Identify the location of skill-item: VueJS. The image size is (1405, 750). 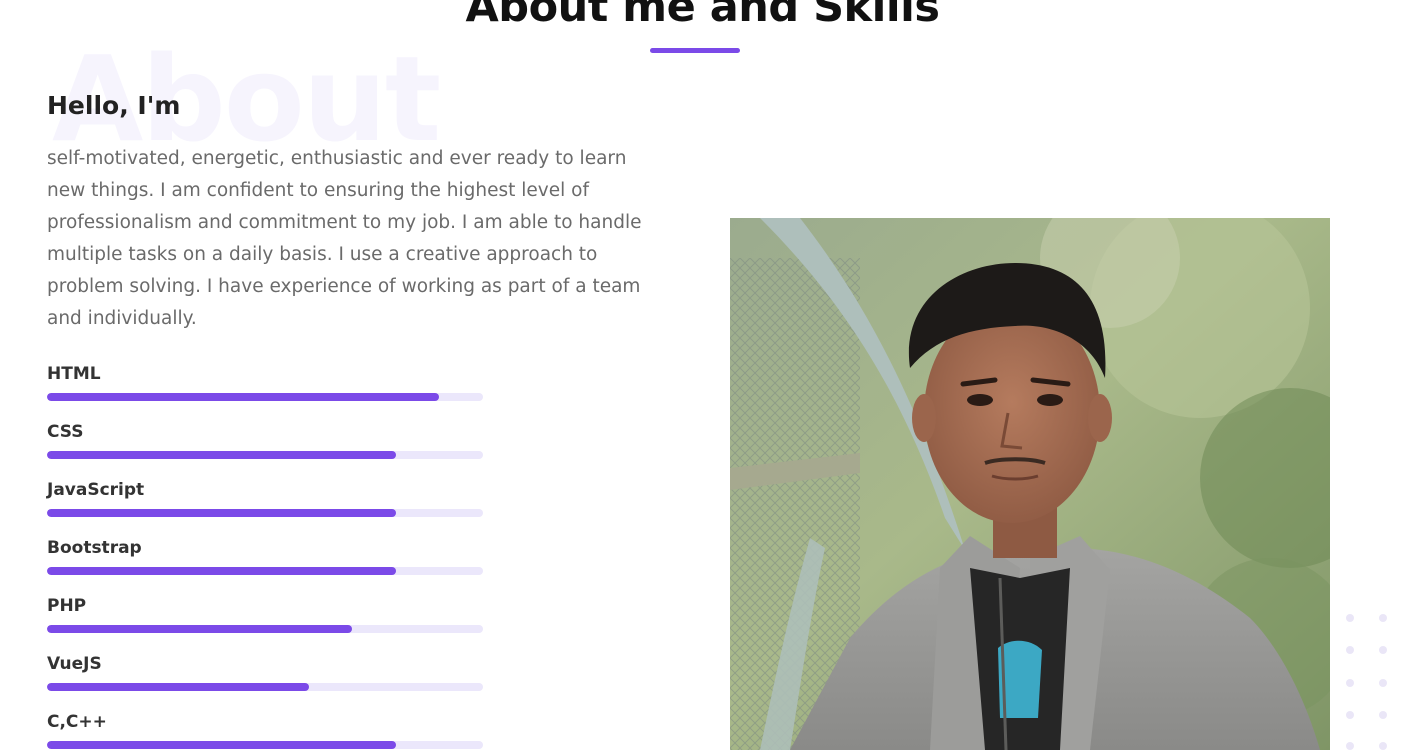
(265, 680).